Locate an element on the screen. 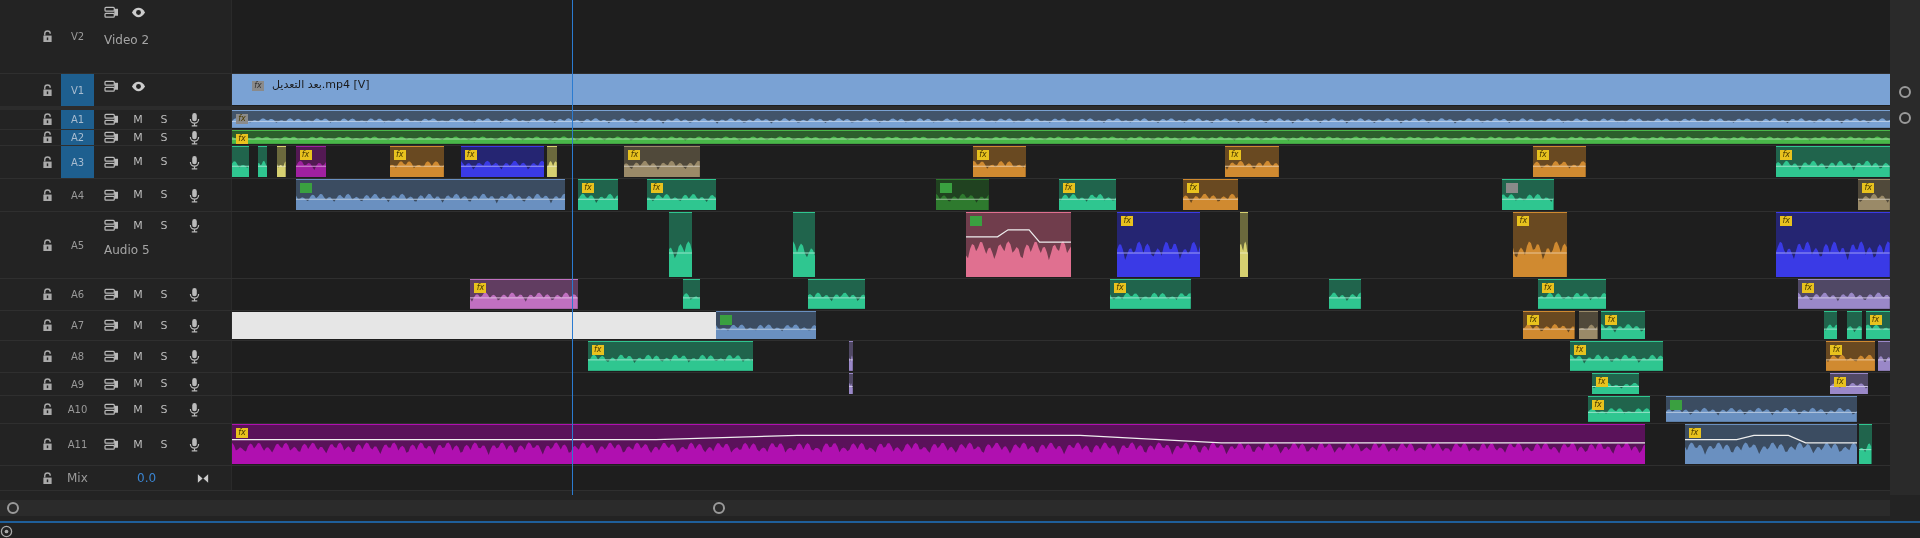  track-target-button: A2 is located at coordinates (77, 137).